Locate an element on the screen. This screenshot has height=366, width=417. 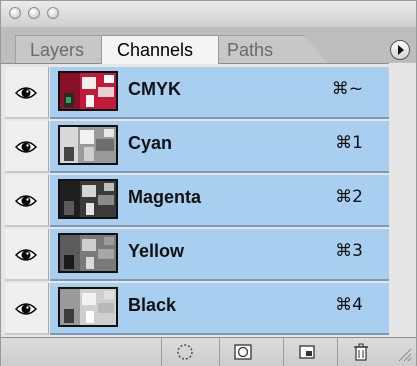
visibility-toggle-cyan is located at coordinates (27, 147).